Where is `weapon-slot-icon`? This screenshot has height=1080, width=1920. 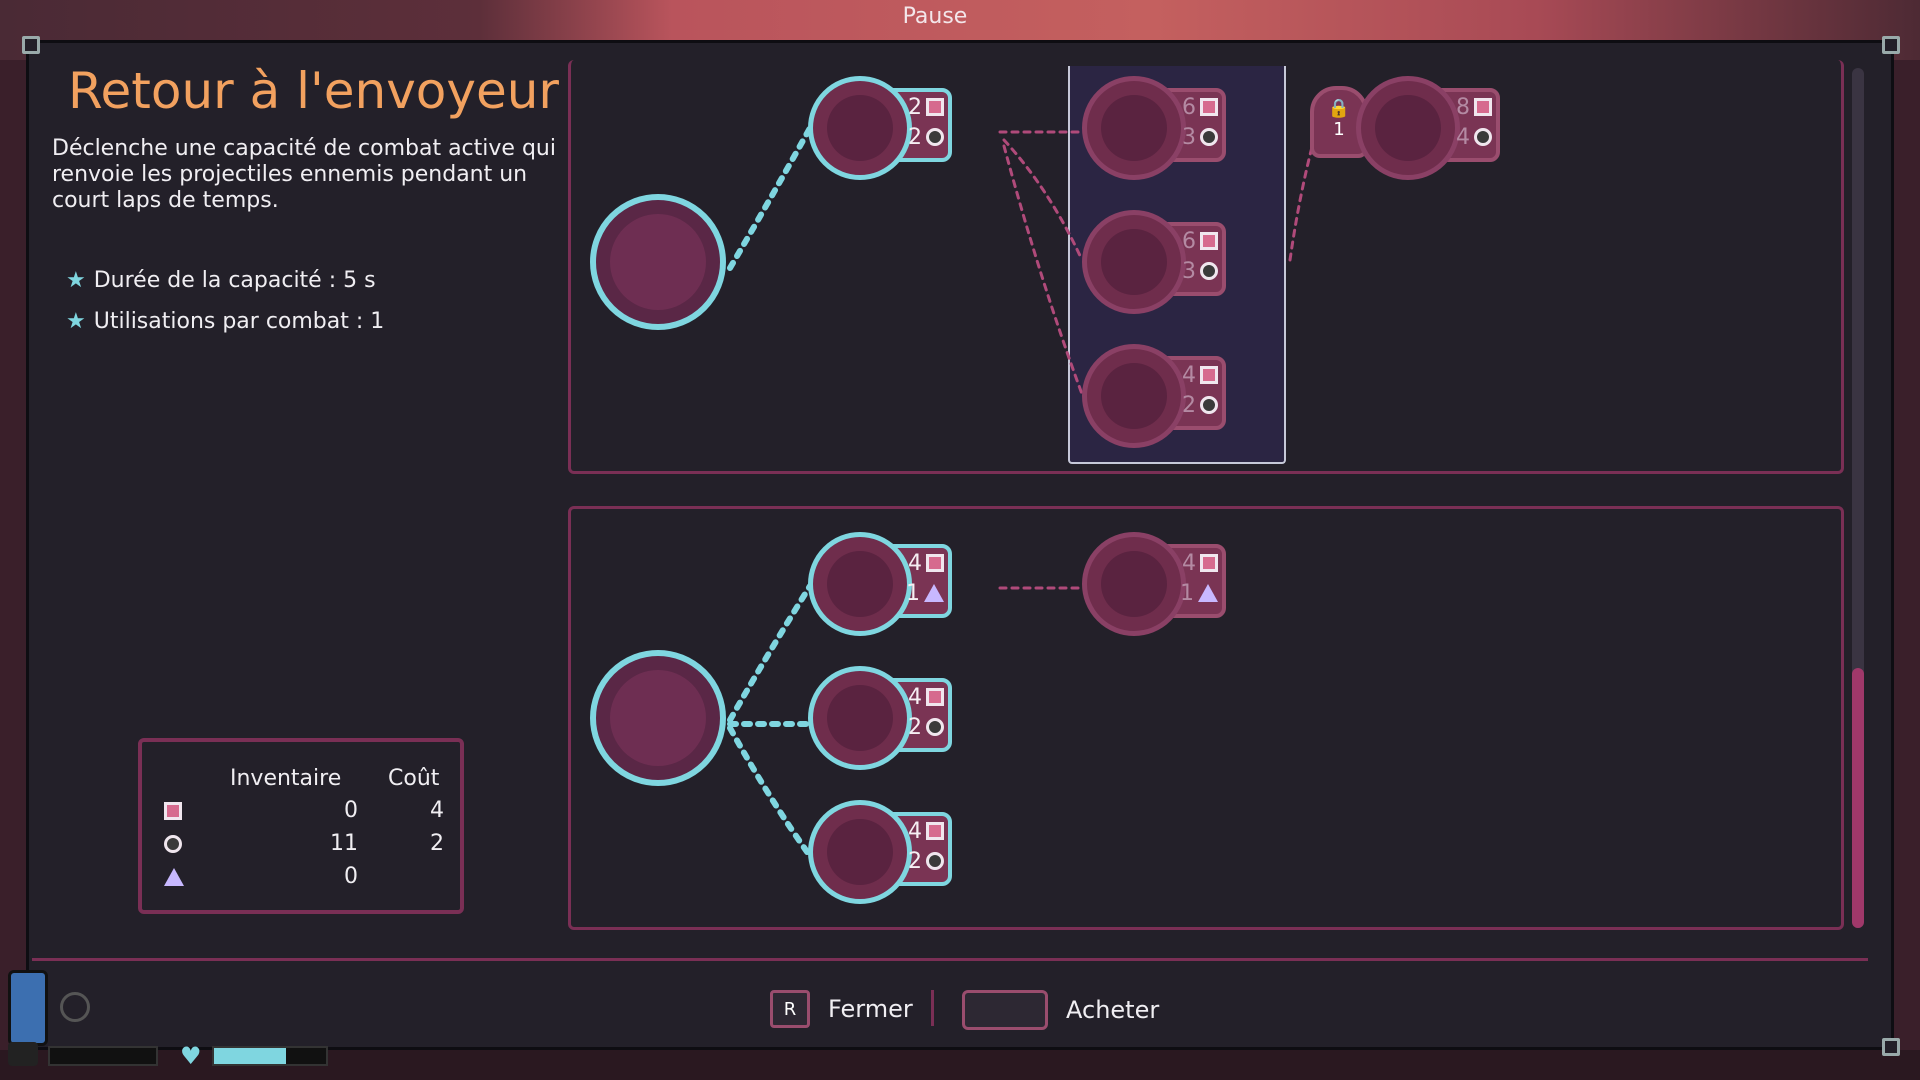
weapon-slot-icon is located at coordinates (28, 1008).